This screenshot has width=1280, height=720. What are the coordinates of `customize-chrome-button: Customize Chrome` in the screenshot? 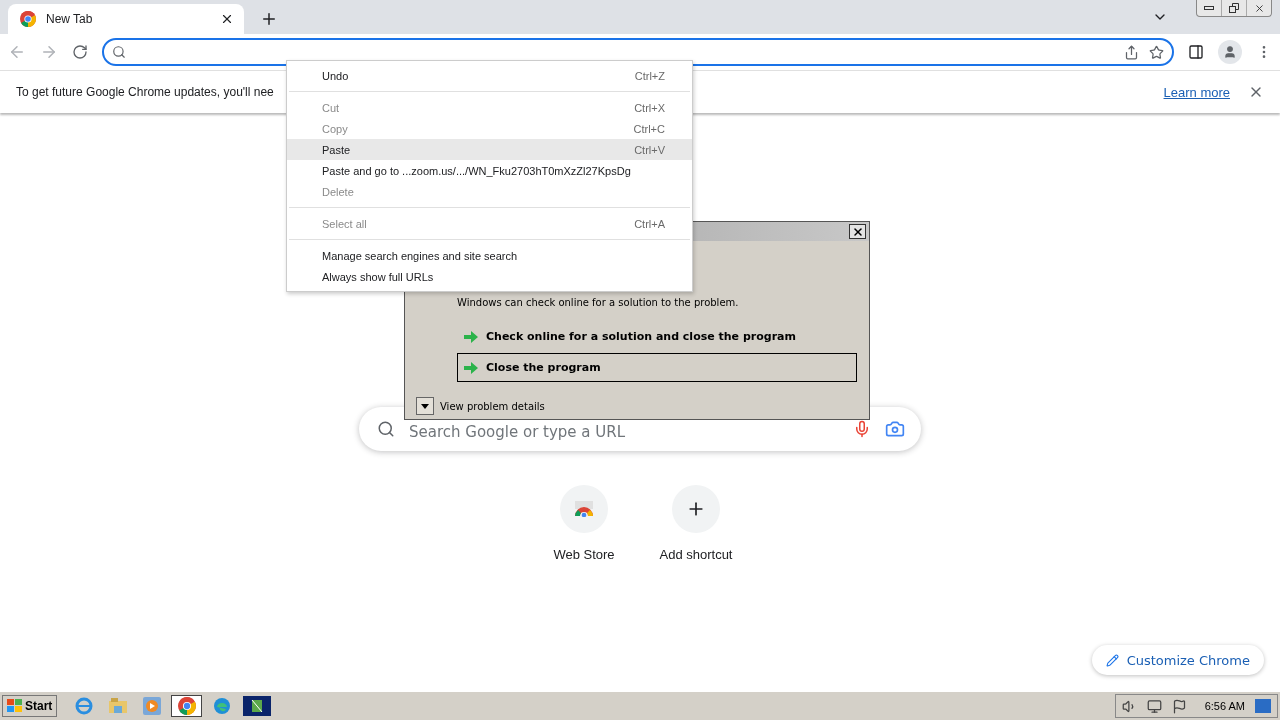 It's located at (1177, 660).